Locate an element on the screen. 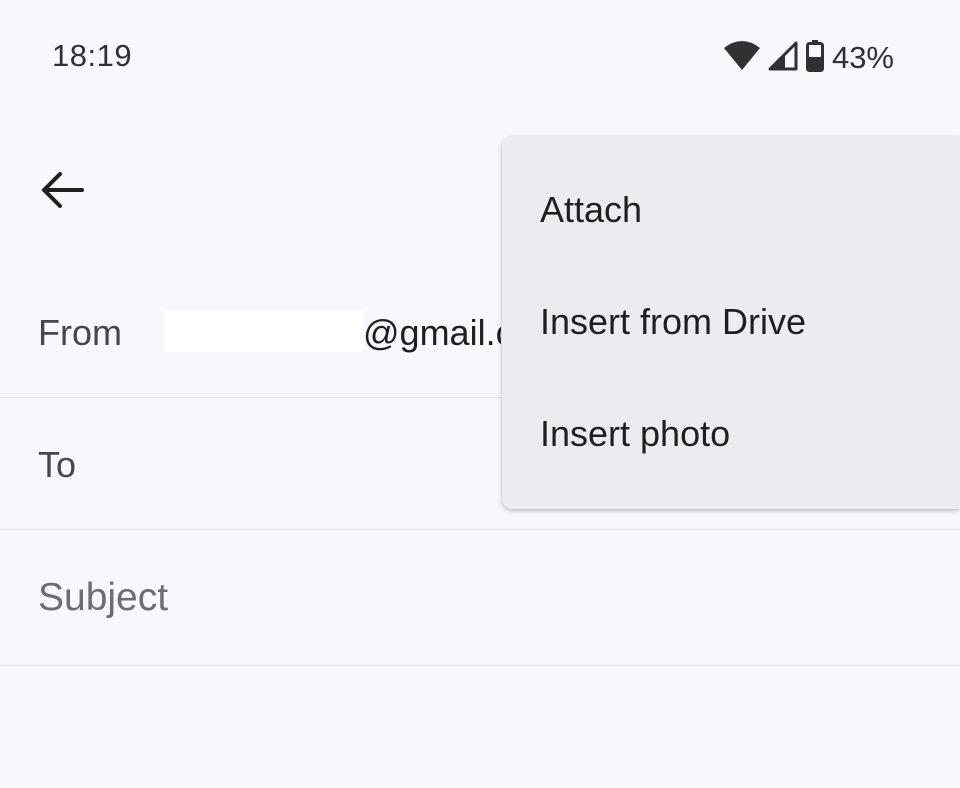 This screenshot has width=960, height=788. status-time: 18:19 is located at coordinates (92, 55).